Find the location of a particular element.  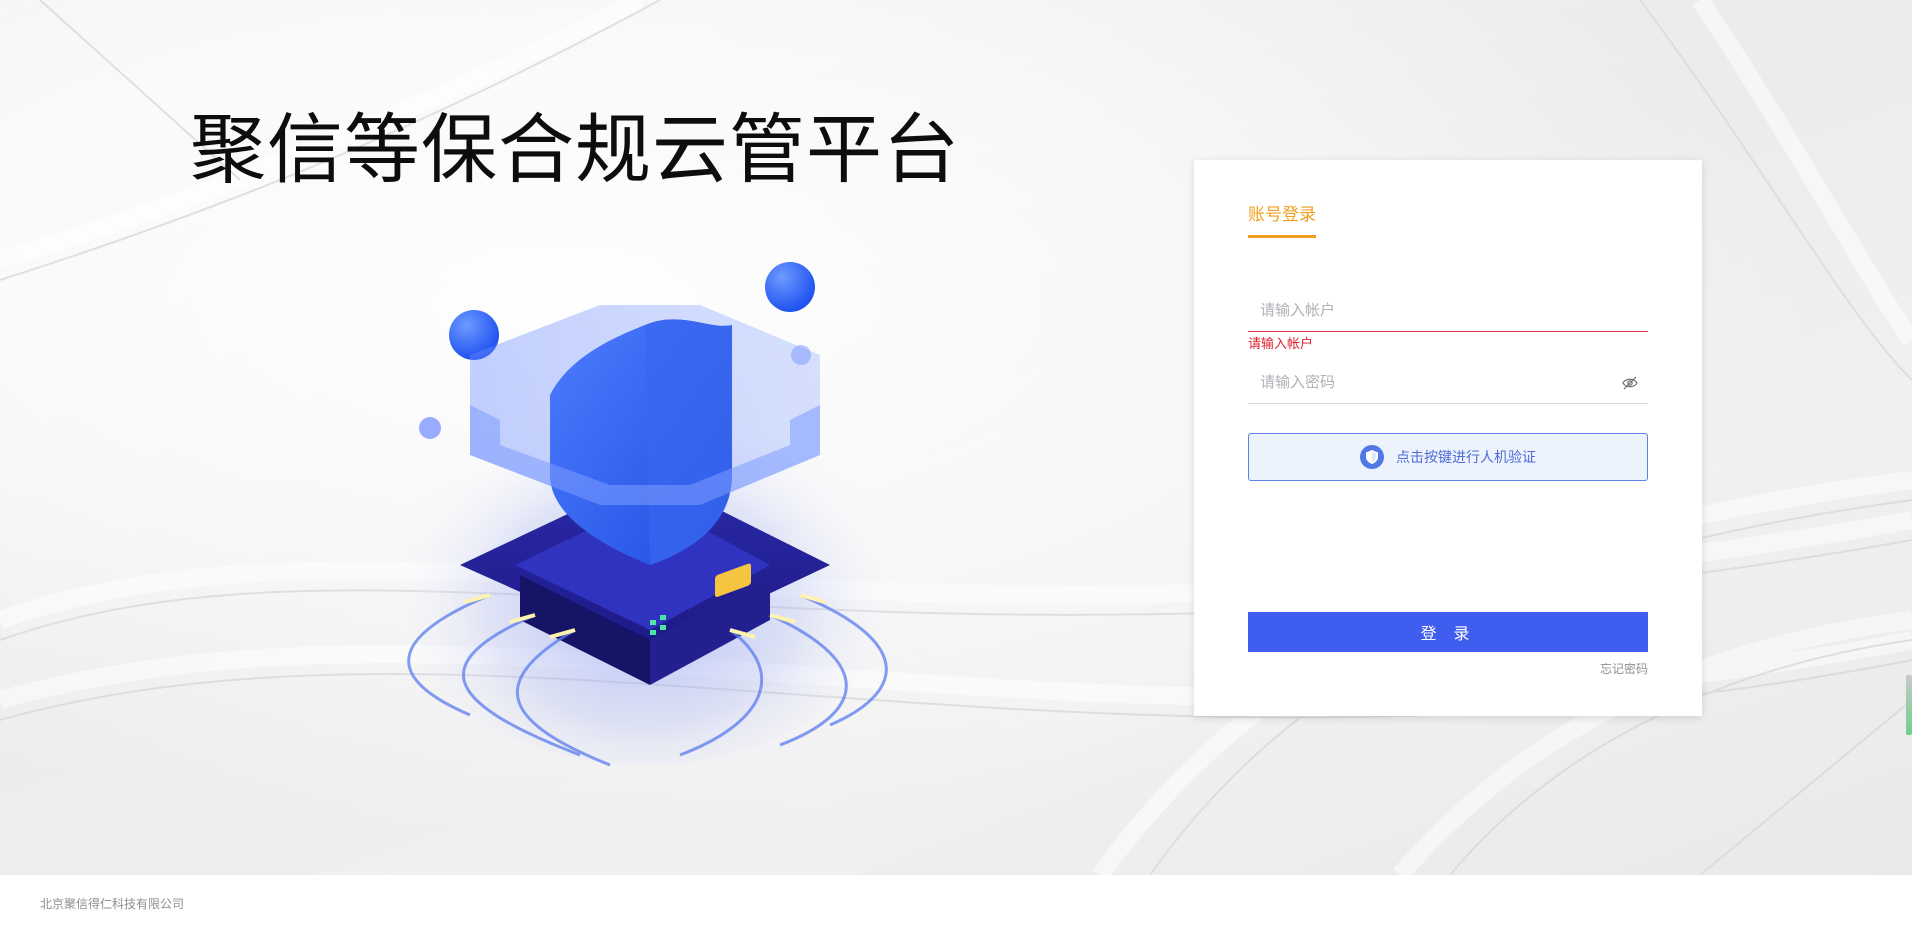

page-title: 聚信等保合规云管平台 is located at coordinates (575, 149).